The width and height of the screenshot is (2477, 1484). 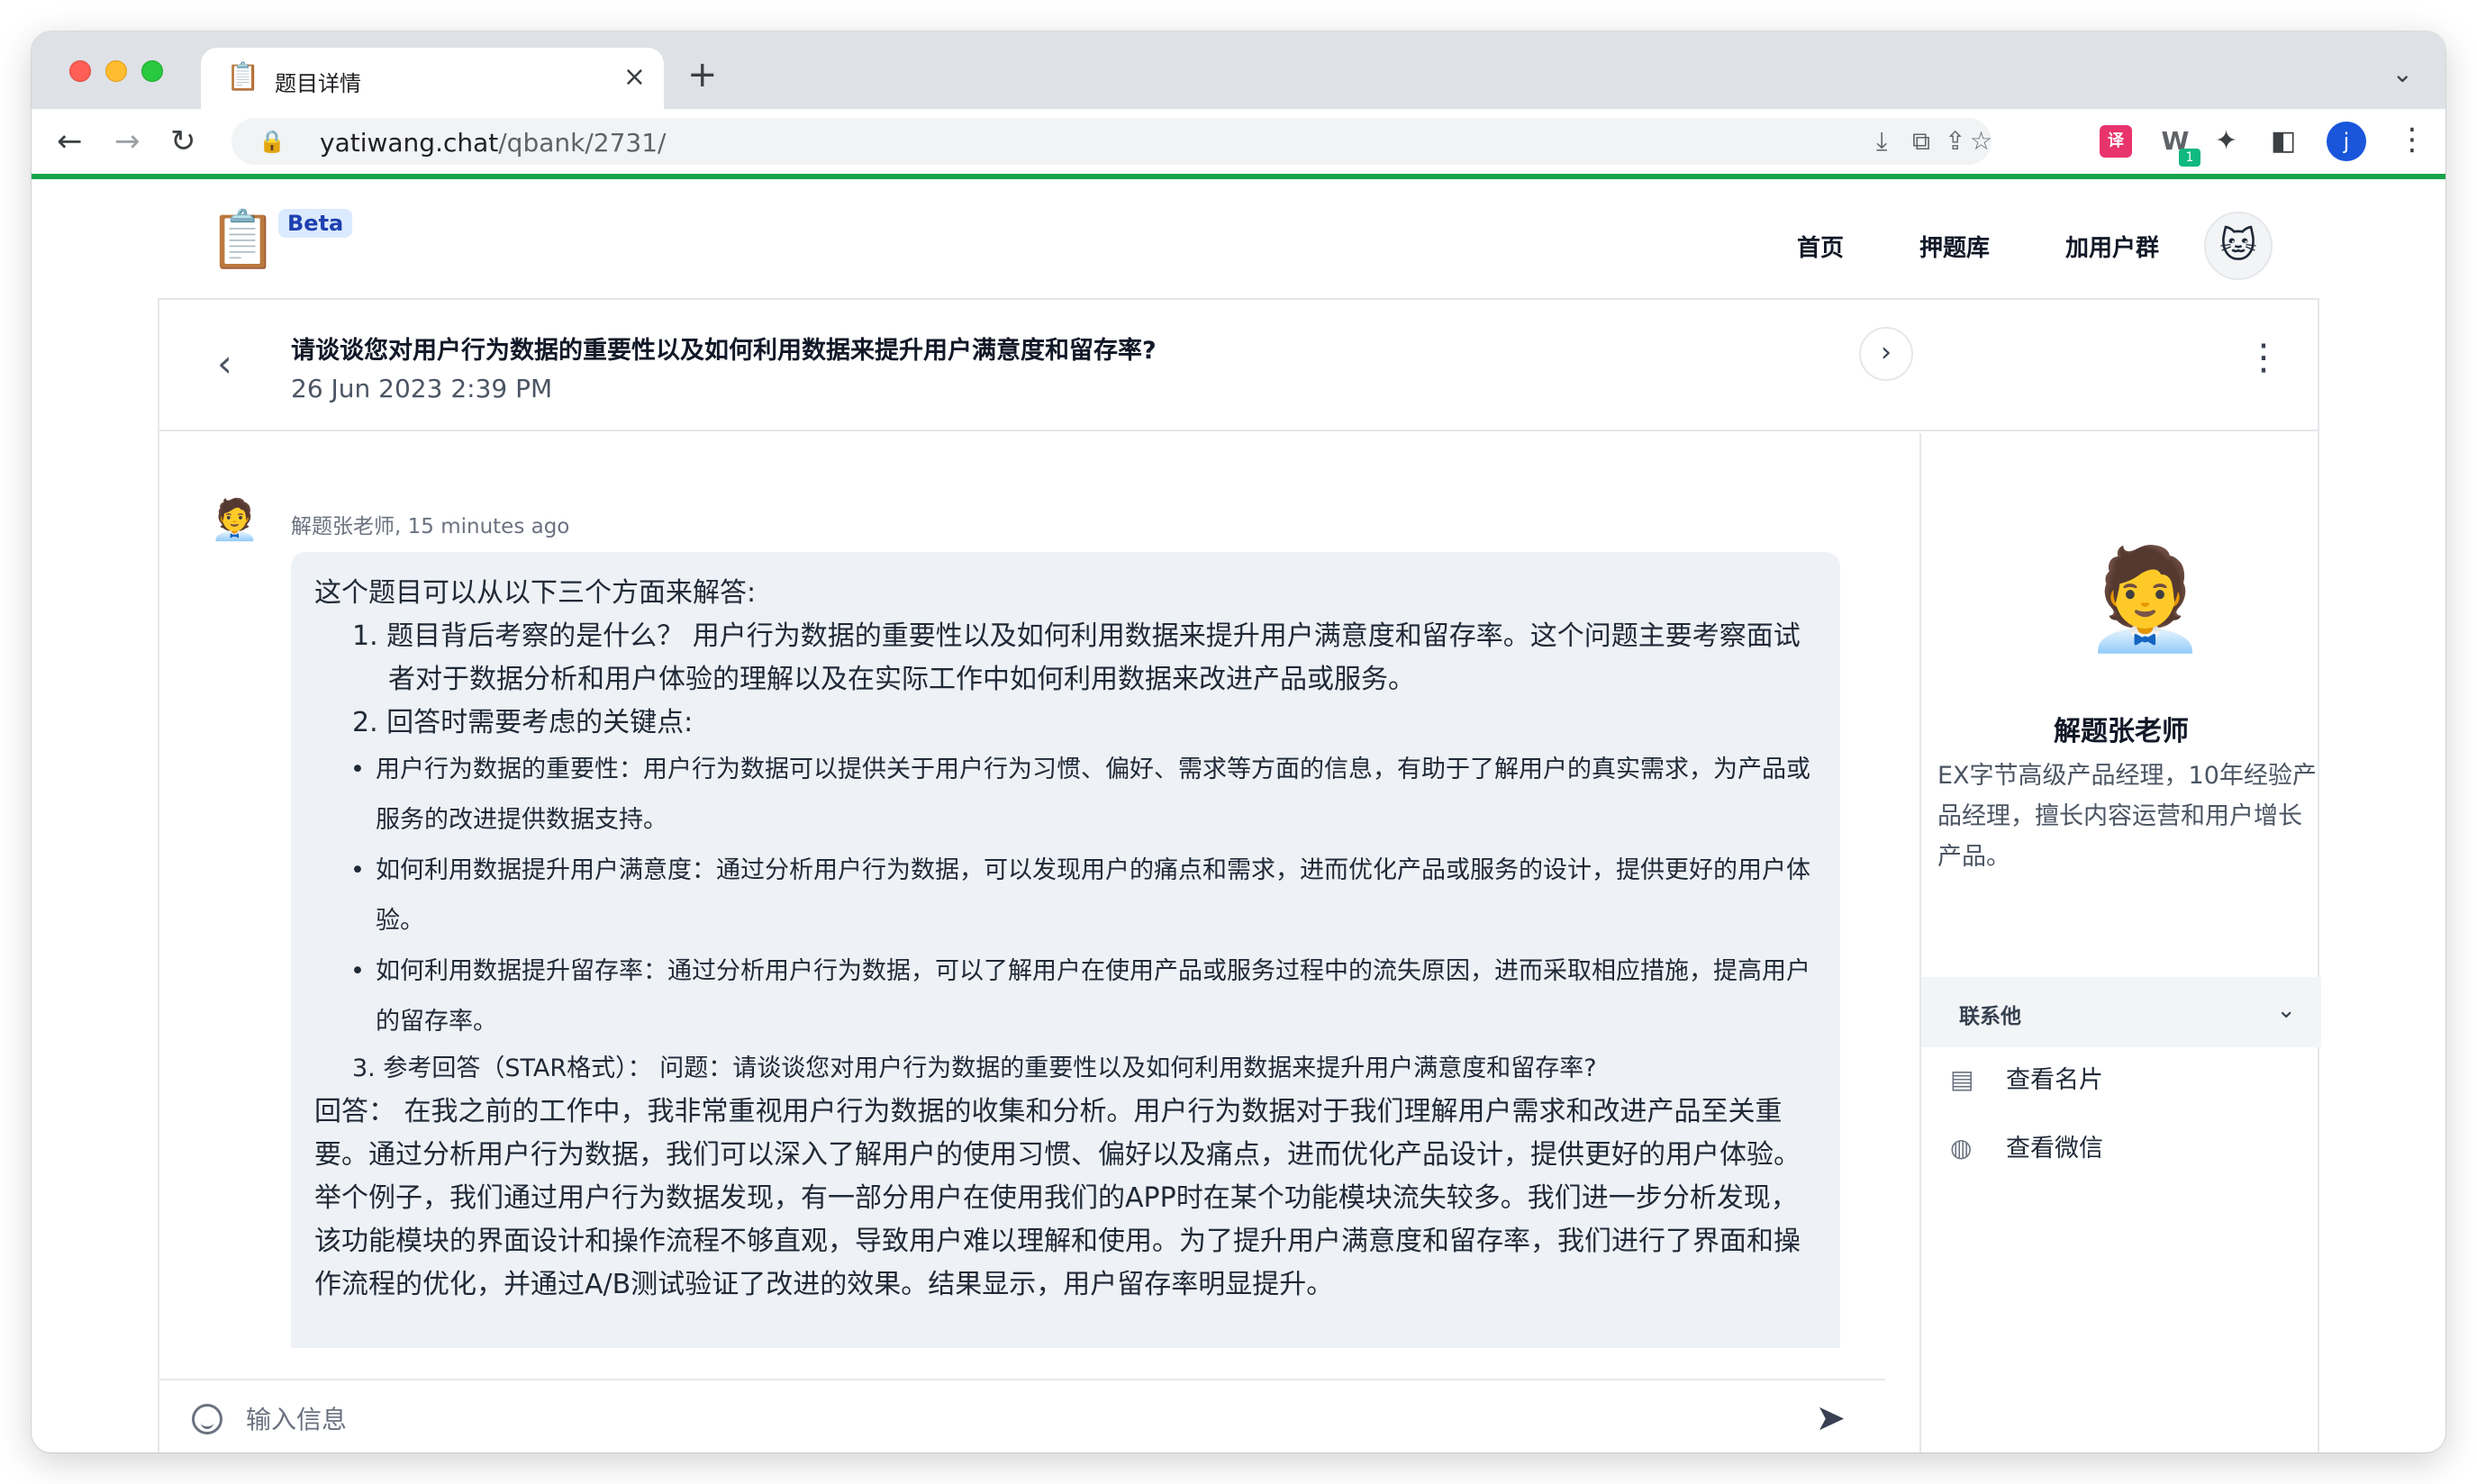 I want to click on url-path: /qbank/2731/, so click(x=582, y=143).